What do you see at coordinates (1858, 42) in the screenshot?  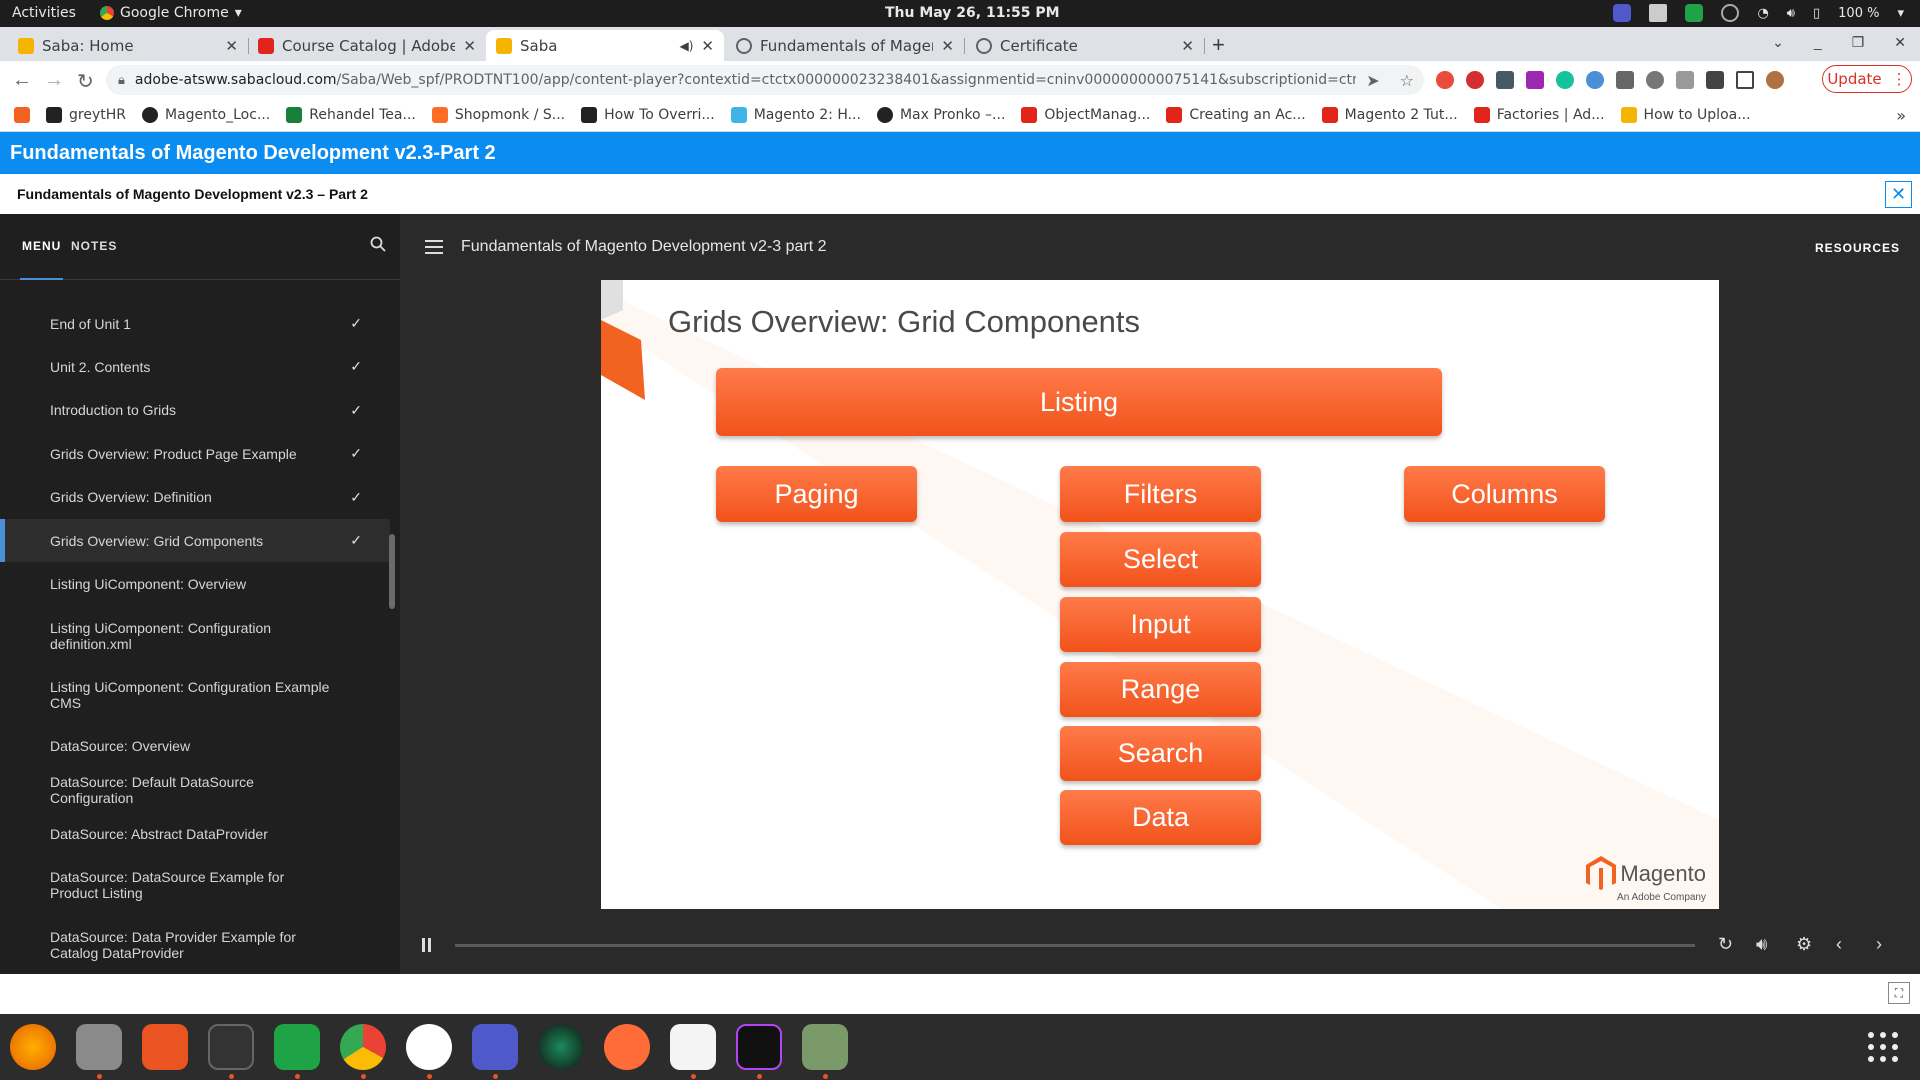 I see `maximize-icon: ❐` at bounding box center [1858, 42].